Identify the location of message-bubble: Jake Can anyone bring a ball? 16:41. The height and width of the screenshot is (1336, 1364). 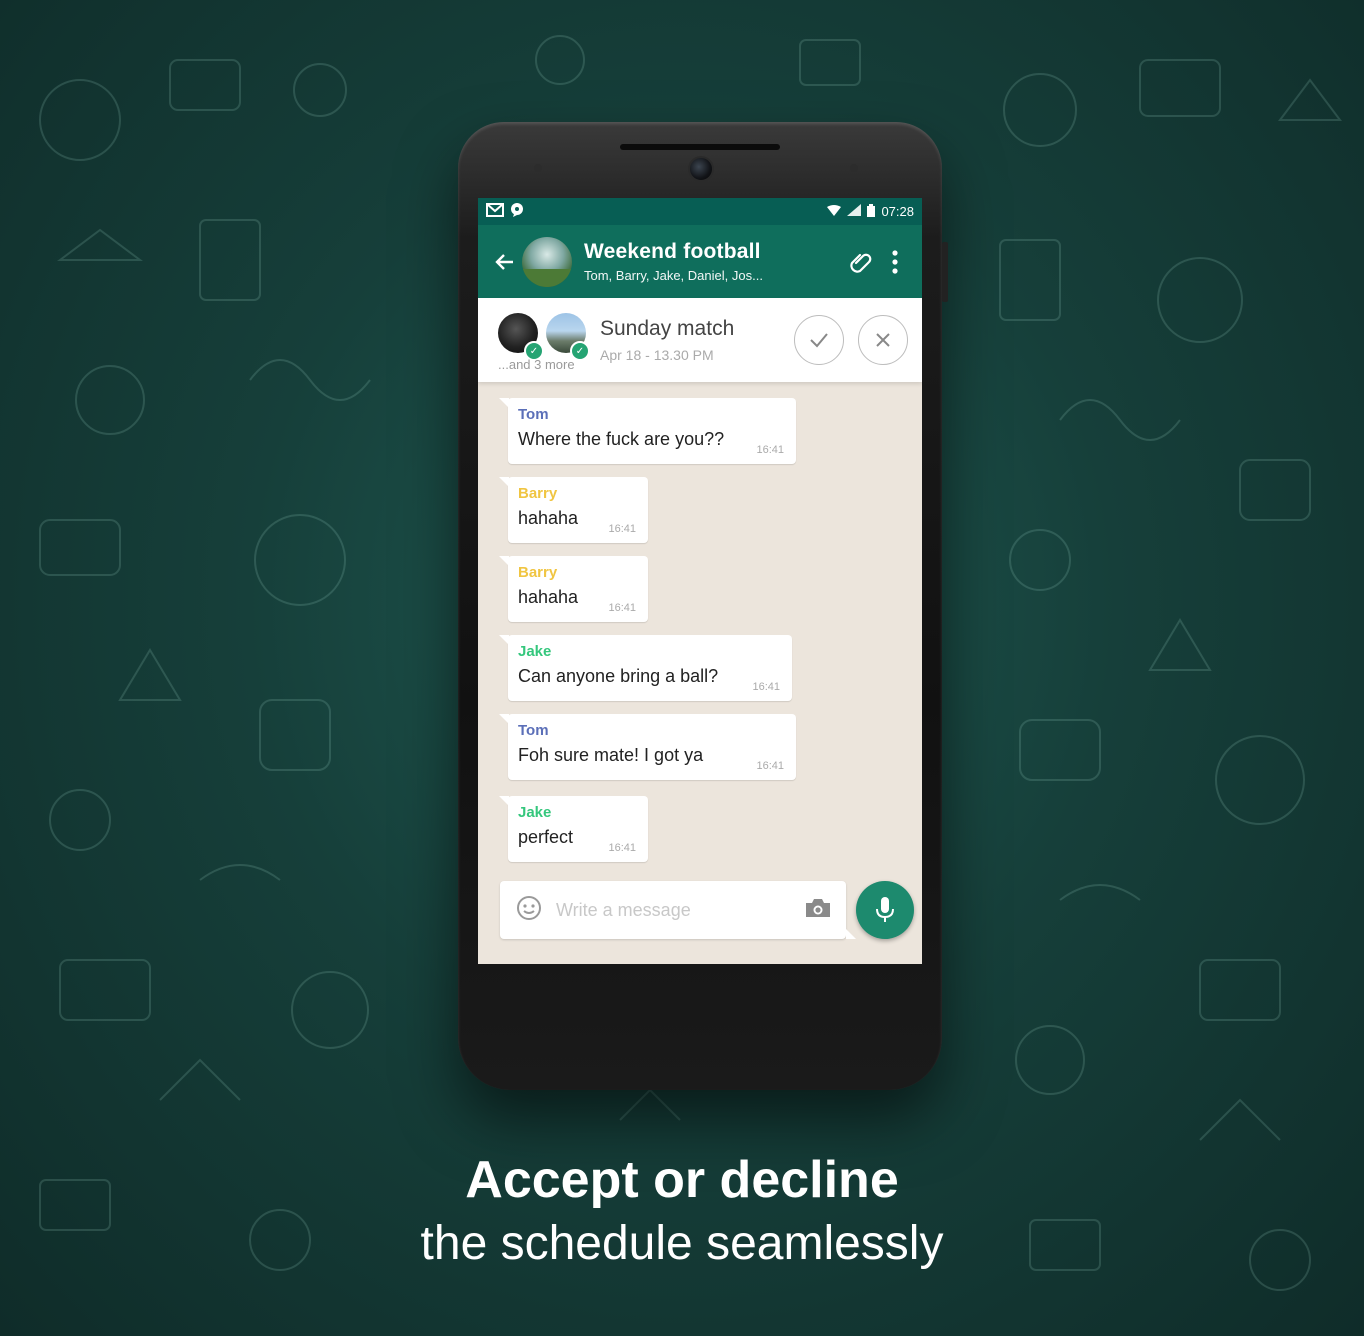
(645, 668).